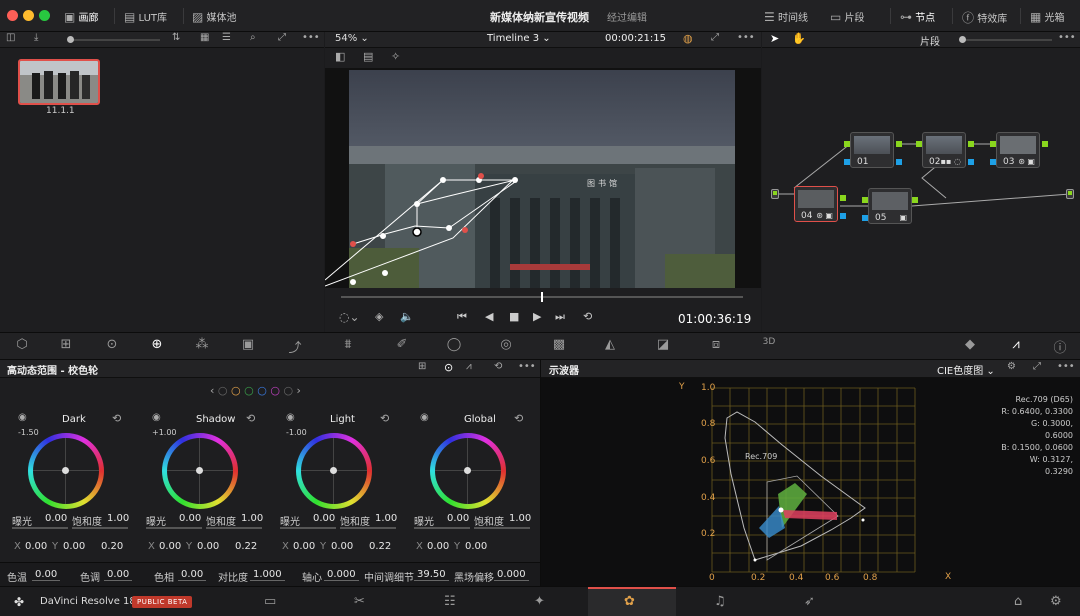 The image size is (1080, 616). What do you see at coordinates (847, 16) in the screenshot?
I see `clips-tab: ▭ 片段` at bounding box center [847, 16].